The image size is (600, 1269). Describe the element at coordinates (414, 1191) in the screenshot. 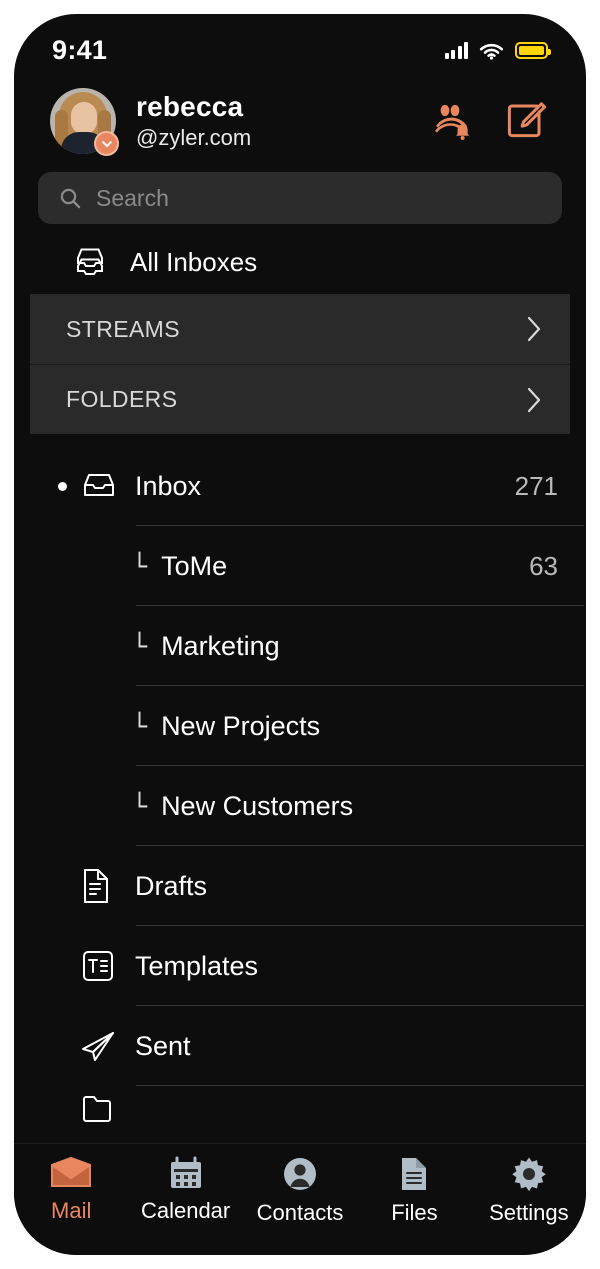

I see `tab-files: Files` at that location.